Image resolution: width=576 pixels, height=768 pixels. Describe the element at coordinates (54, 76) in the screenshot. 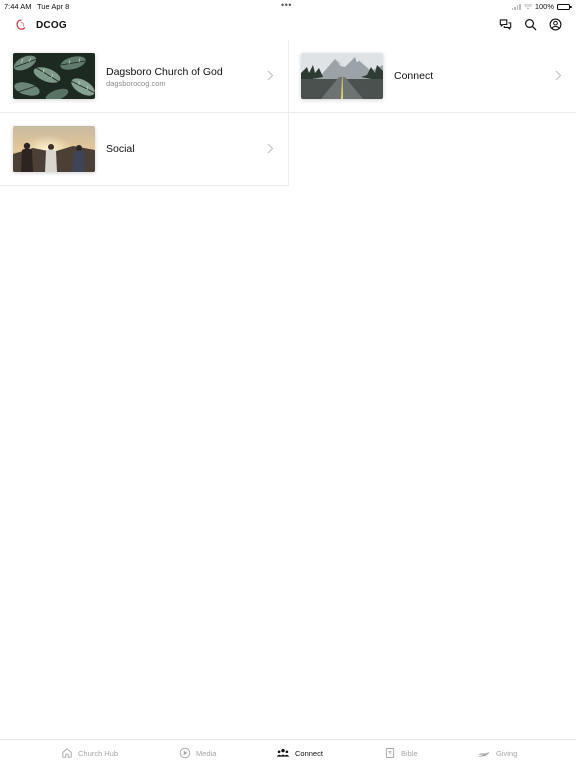

I see `leaf-photo` at that location.